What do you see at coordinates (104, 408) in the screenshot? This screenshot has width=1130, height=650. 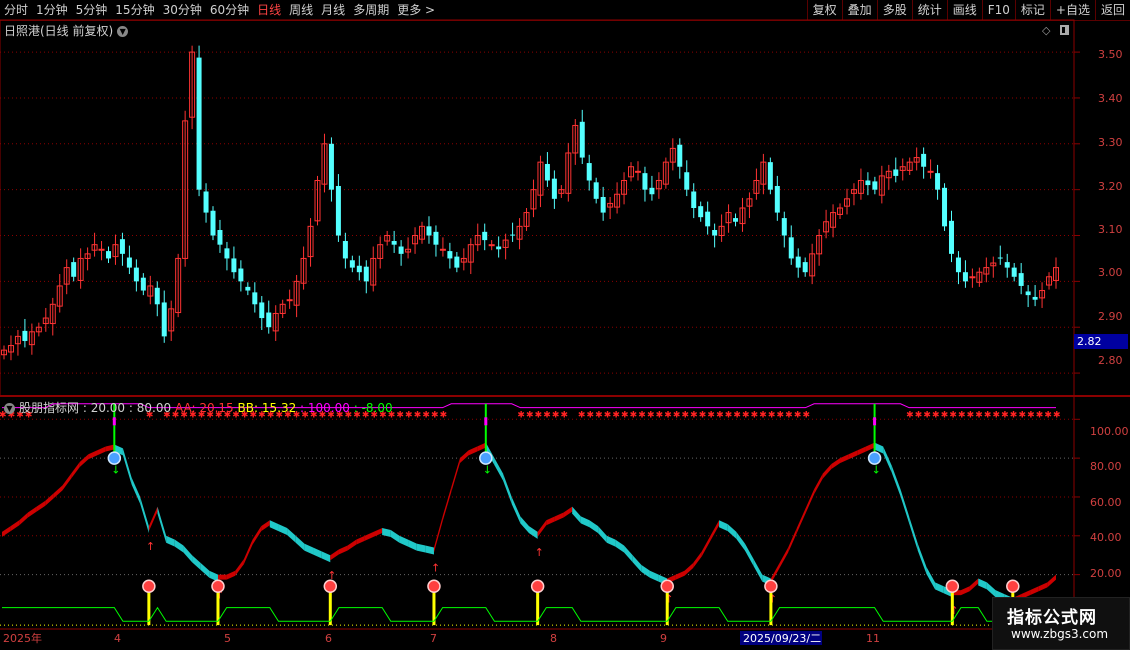 I see `indicator-param-1: : 20.00` at bounding box center [104, 408].